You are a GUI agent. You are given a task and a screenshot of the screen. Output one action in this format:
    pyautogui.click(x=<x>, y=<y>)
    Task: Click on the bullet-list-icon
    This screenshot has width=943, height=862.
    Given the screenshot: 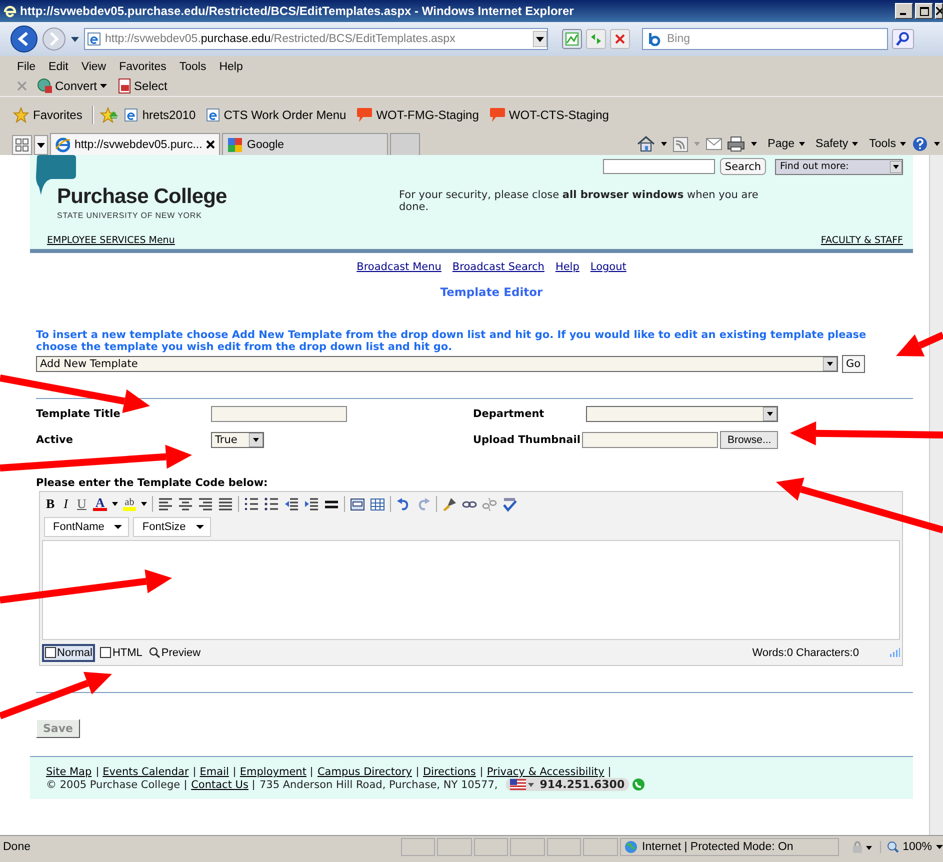 What is the action you would take?
    pyautogui.click(x=272, y=504)
    